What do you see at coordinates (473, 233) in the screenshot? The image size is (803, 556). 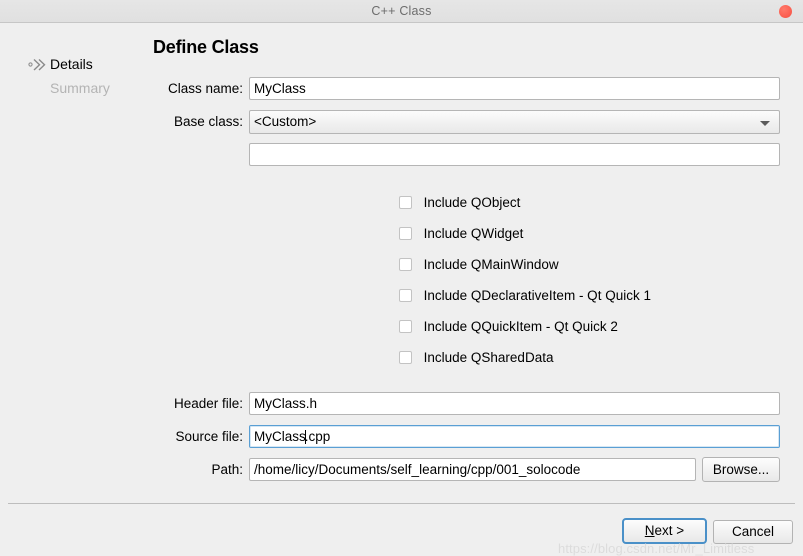 I see `checkbox-label-qwidget: Include QWidget` at bounding box center [473, 233].